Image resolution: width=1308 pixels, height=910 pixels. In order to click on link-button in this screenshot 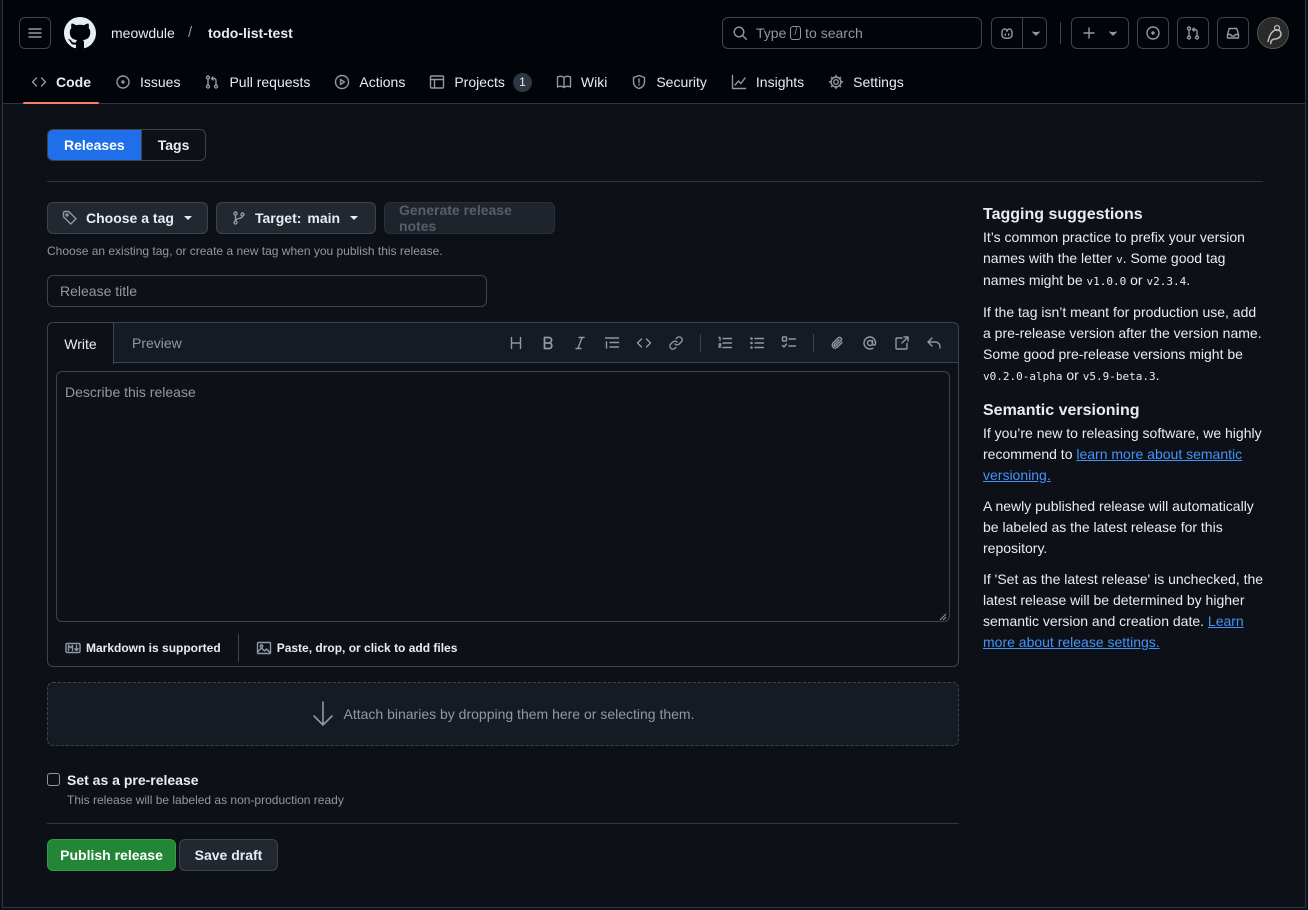, I will do `click(676, 343)`.